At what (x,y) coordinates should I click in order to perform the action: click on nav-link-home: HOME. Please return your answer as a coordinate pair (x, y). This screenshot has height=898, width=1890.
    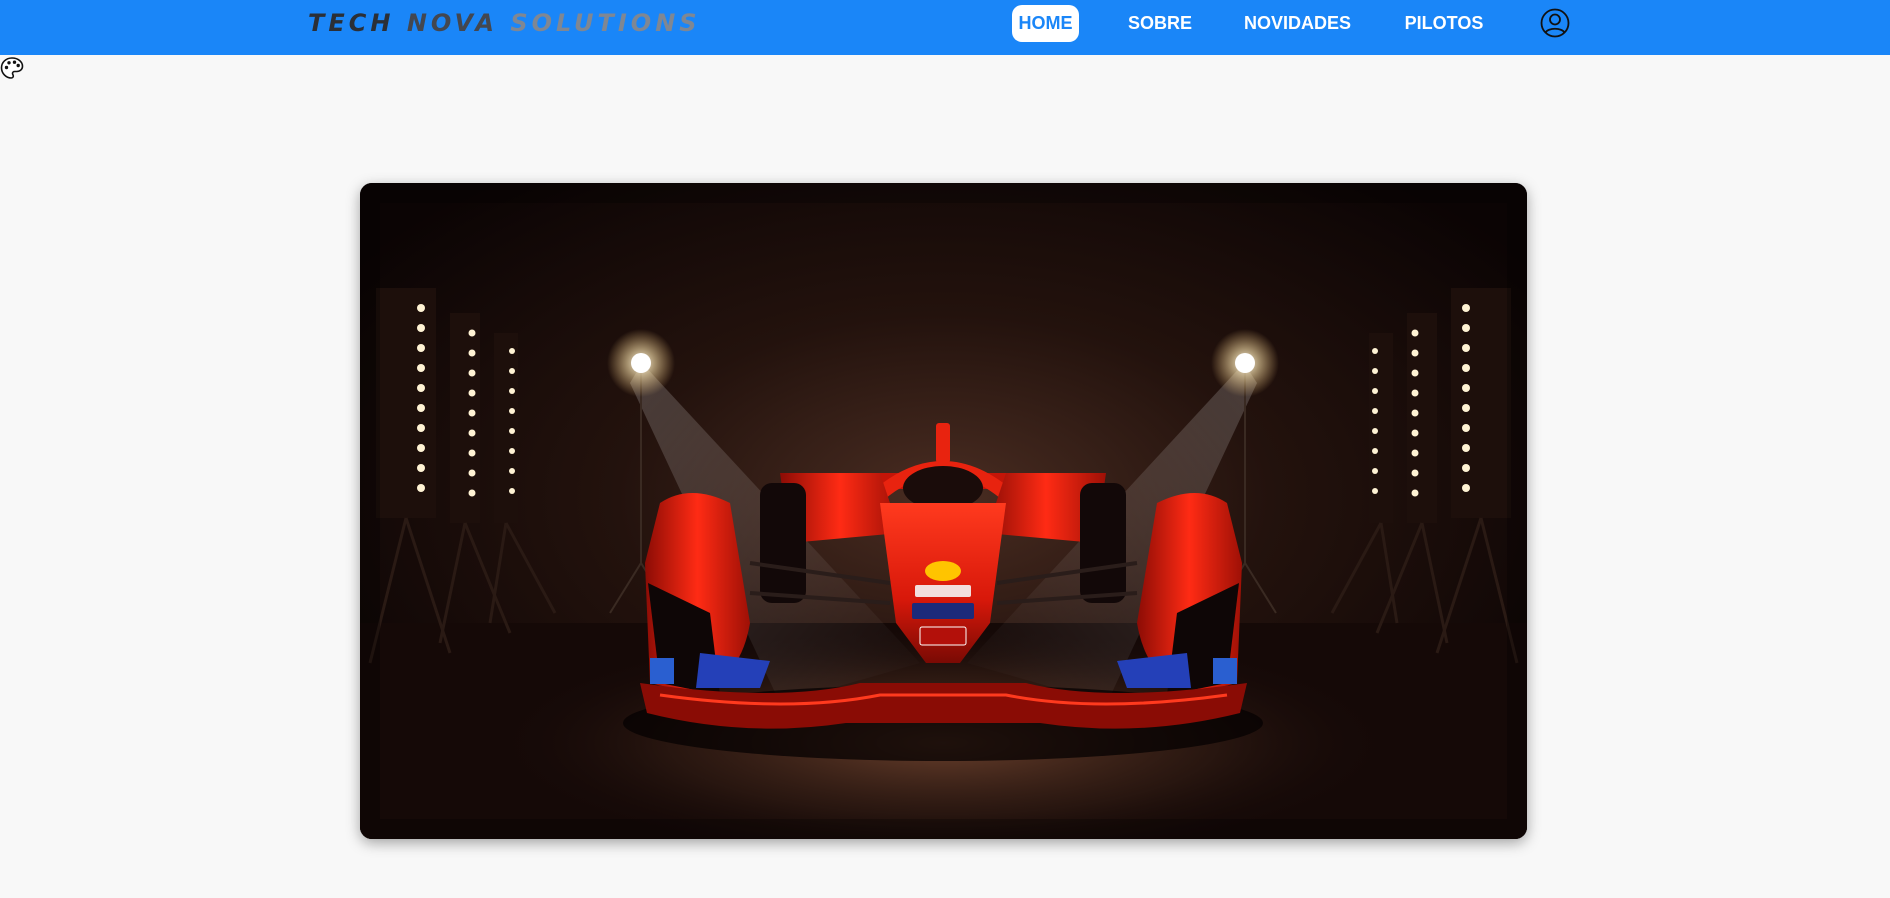
    Looking at the image, I should click on (1045, 23).